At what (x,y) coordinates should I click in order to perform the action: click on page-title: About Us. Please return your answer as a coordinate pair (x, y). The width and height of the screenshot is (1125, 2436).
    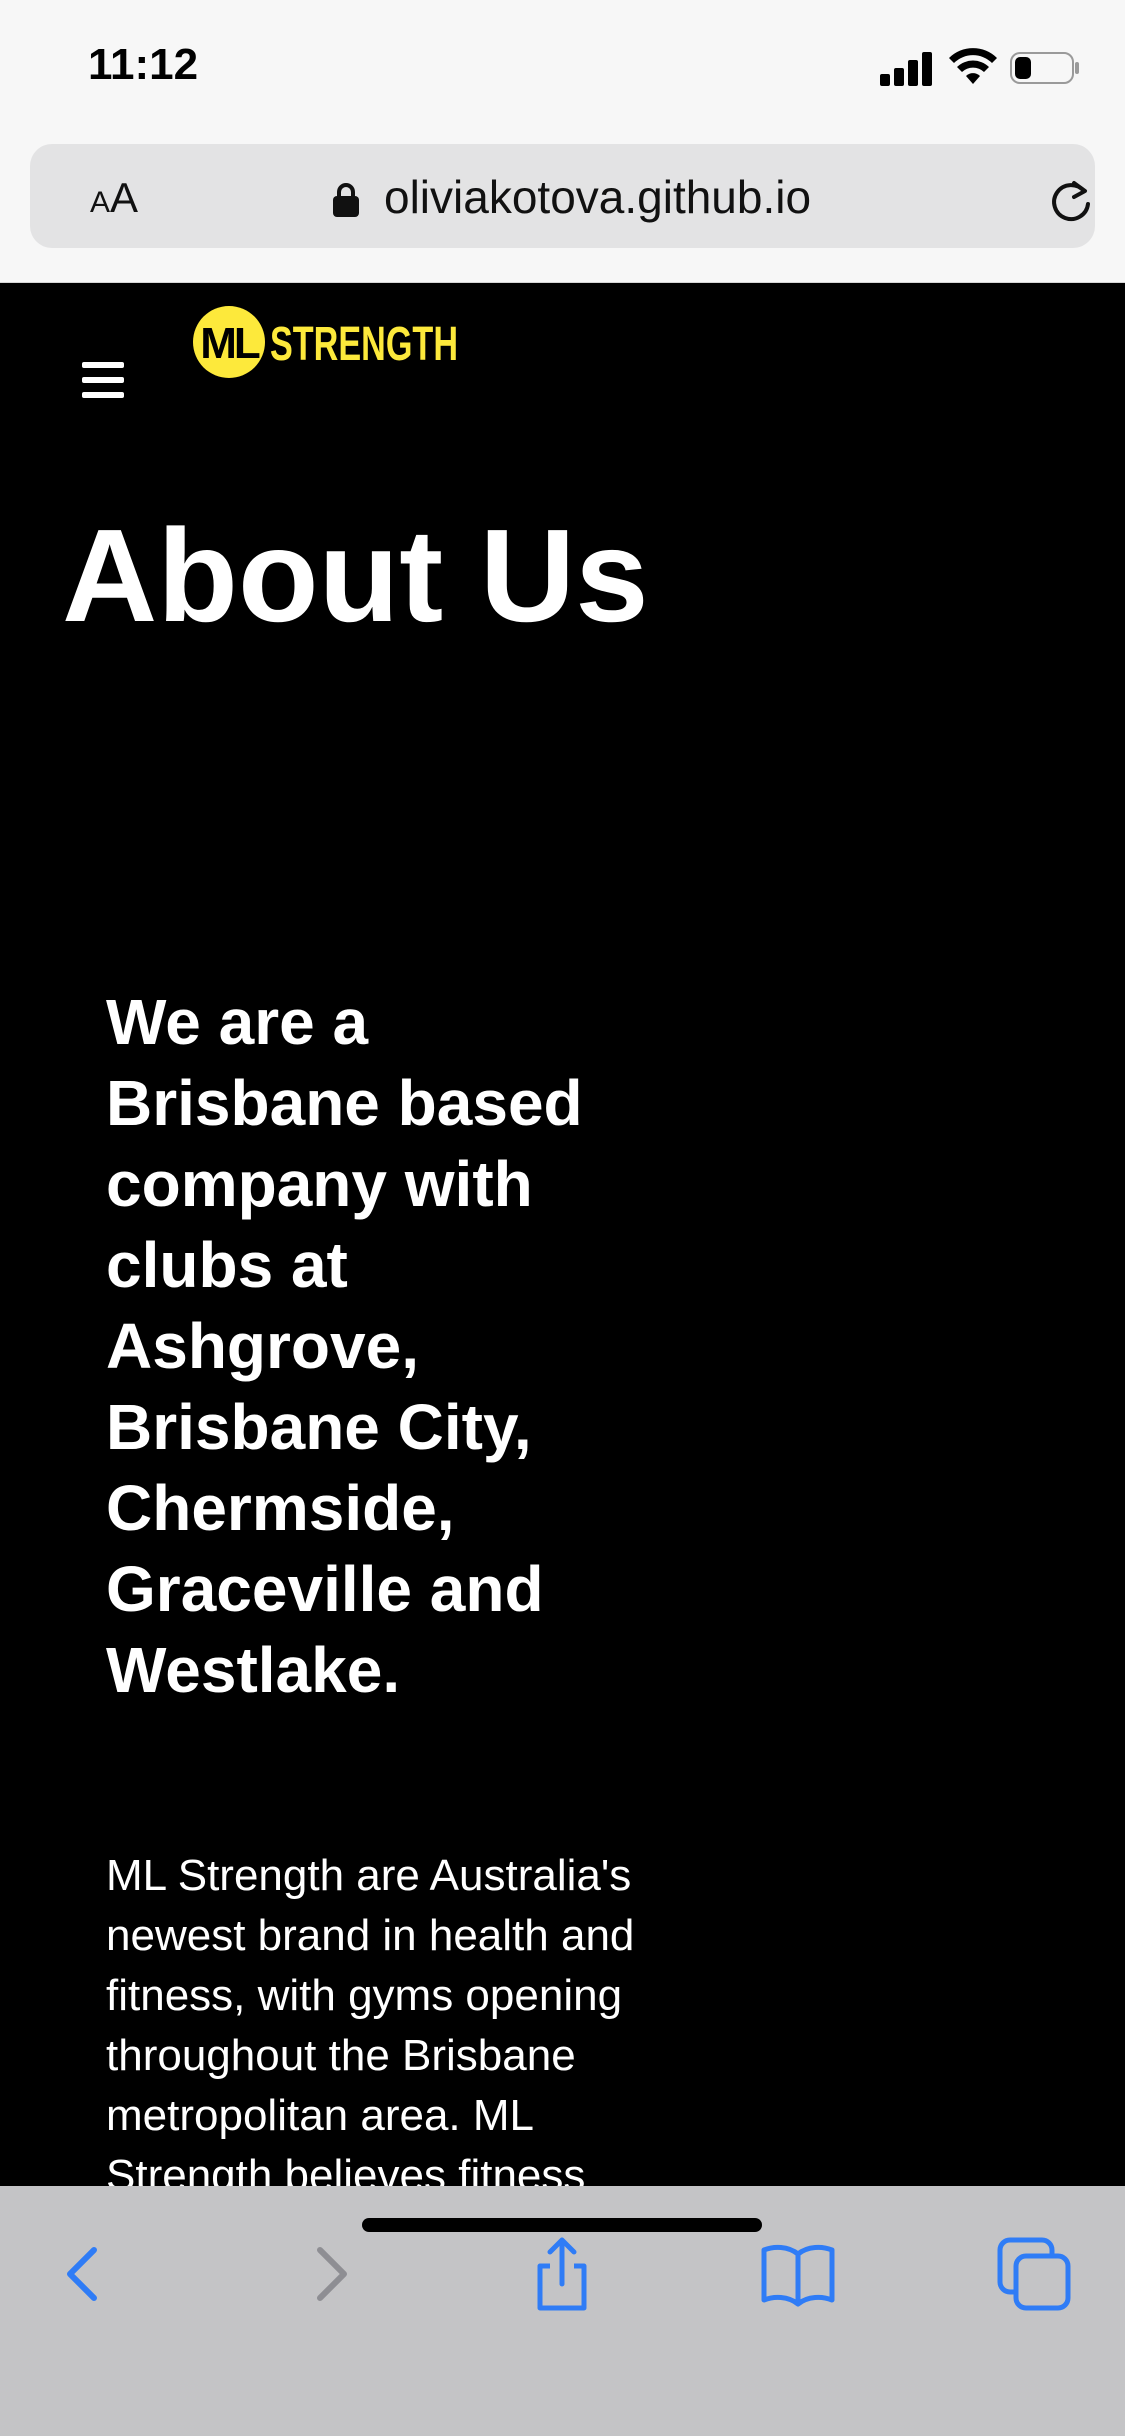
    Looking at the image, I should click on (355, 575).